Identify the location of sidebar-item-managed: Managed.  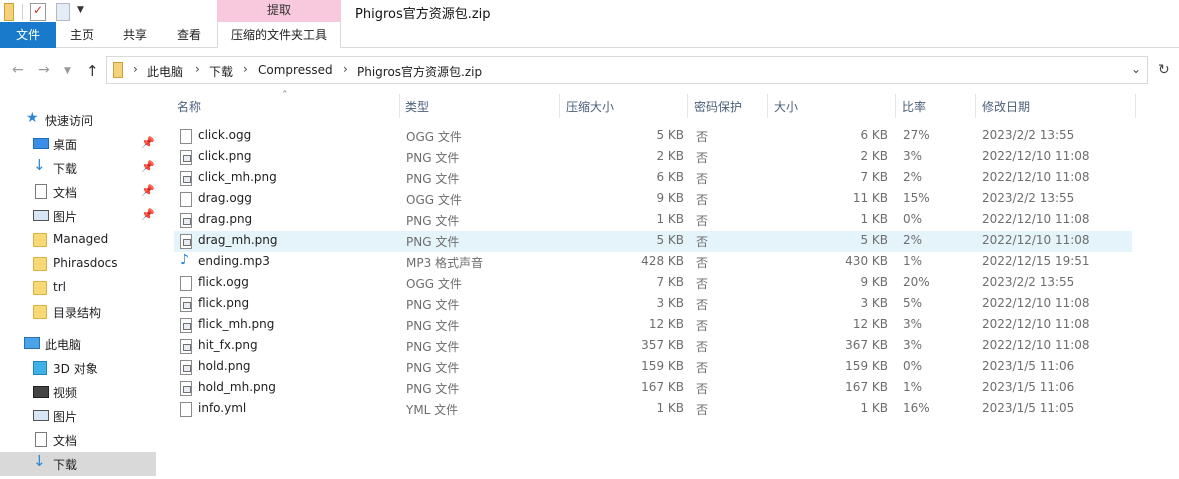
(78, 240).